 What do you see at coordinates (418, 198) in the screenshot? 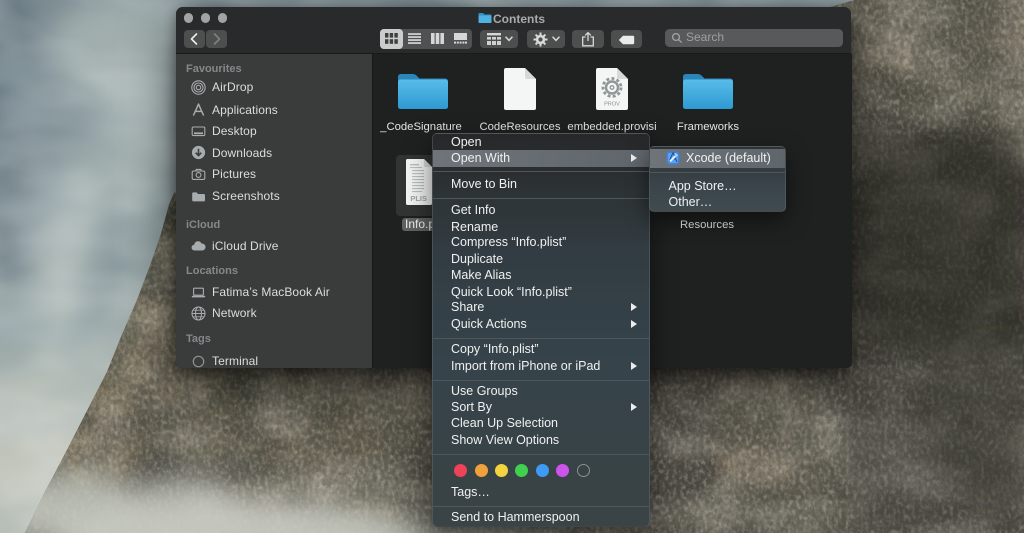
I see `svg-text: PLIS` at bounding box center [418, 198].